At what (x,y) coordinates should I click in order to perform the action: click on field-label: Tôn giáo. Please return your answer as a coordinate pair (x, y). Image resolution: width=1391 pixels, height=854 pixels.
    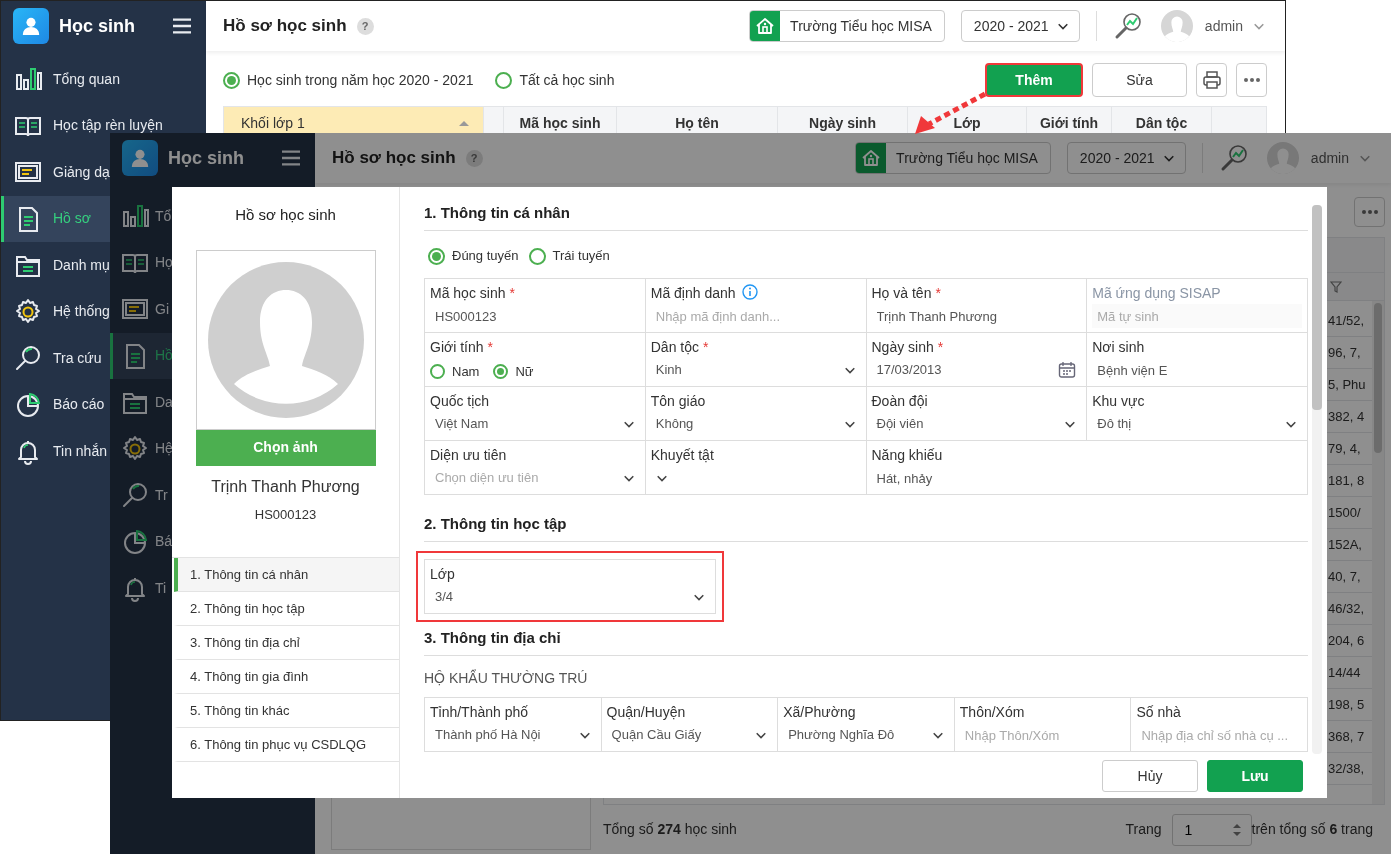
    Looking at the image, I should click on (678, 401).